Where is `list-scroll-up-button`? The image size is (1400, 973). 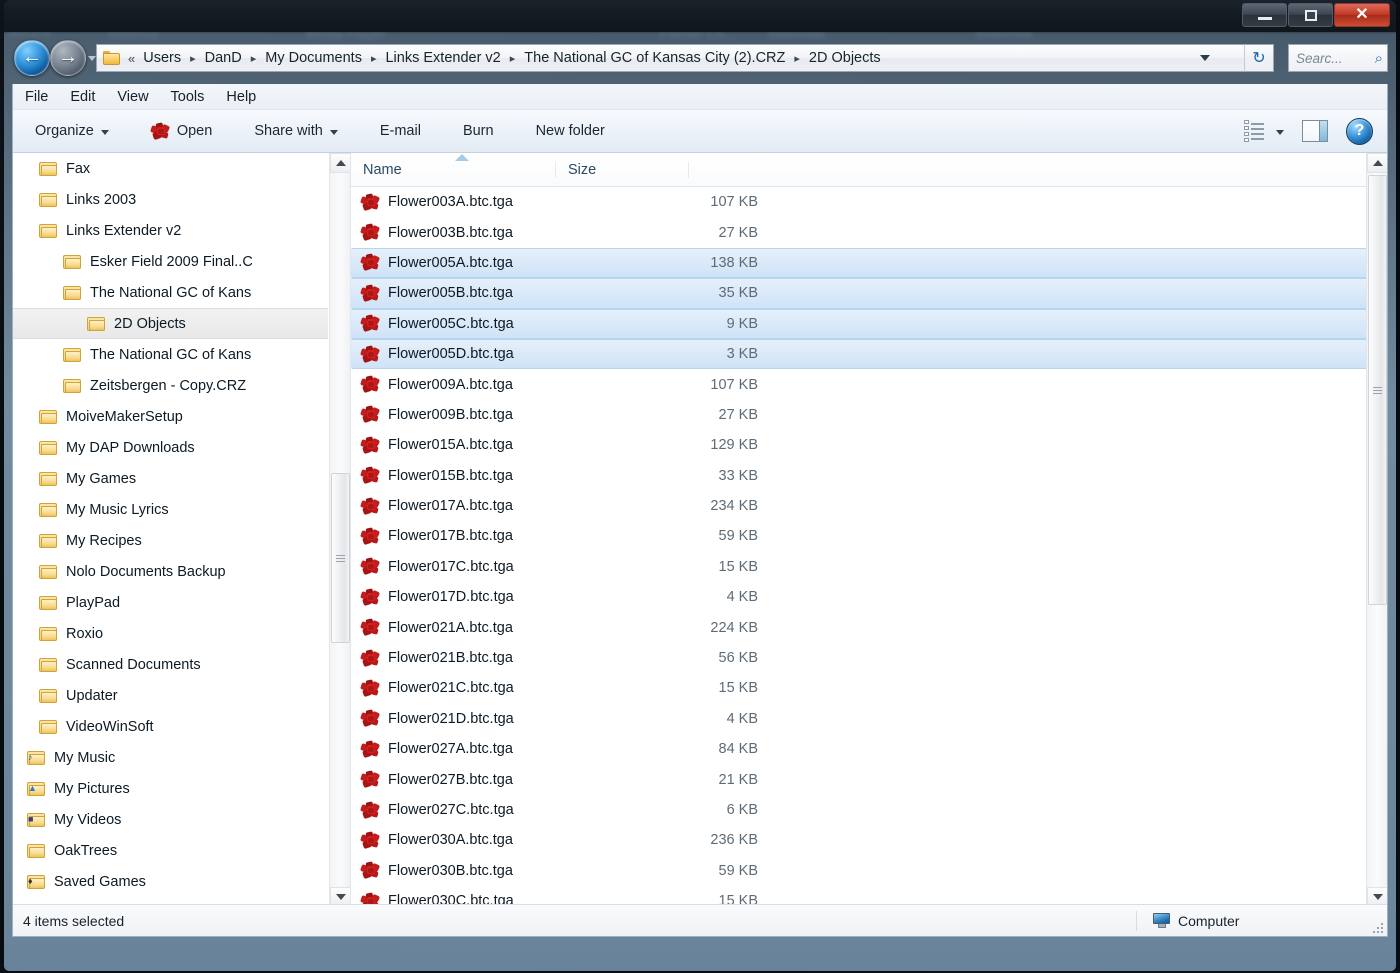
list-scroll-up-button is located at coordinates (1377, 163).